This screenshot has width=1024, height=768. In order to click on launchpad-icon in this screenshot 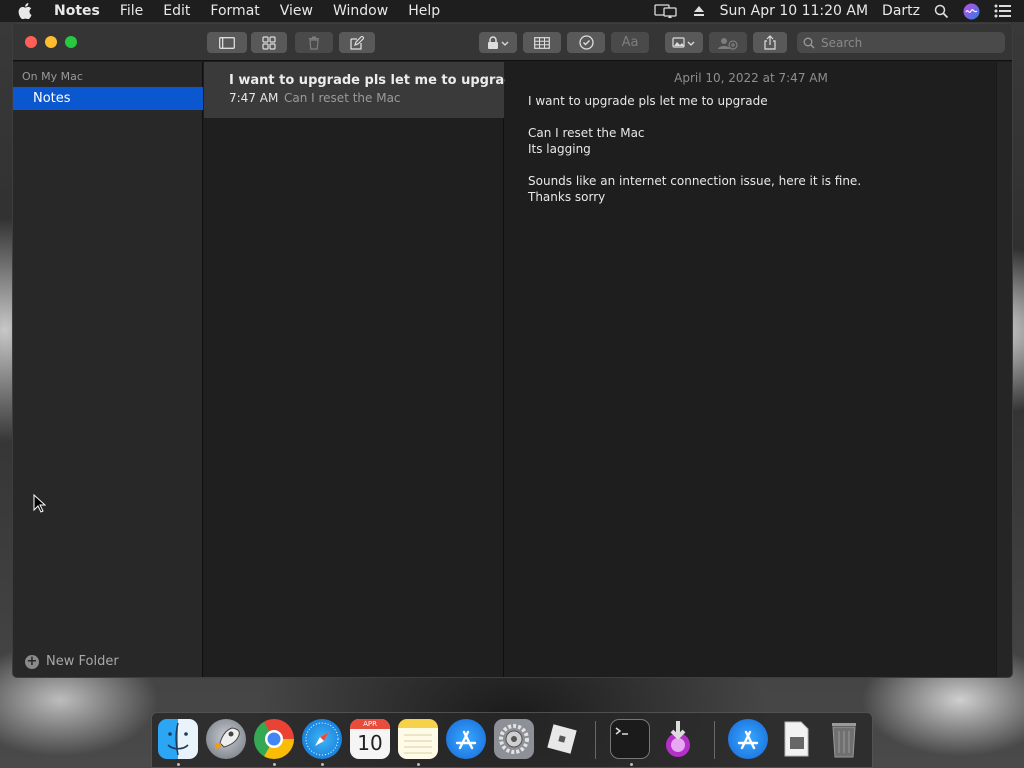, I will do `click(226, 739)`.